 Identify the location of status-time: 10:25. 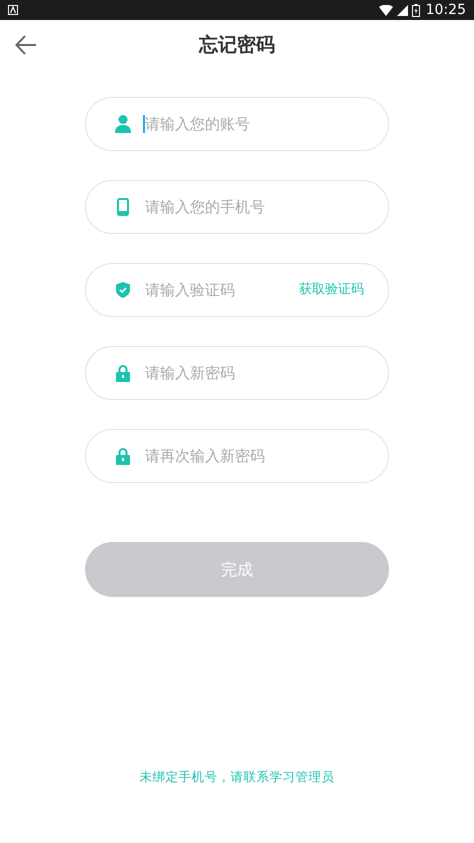
(446, 10).